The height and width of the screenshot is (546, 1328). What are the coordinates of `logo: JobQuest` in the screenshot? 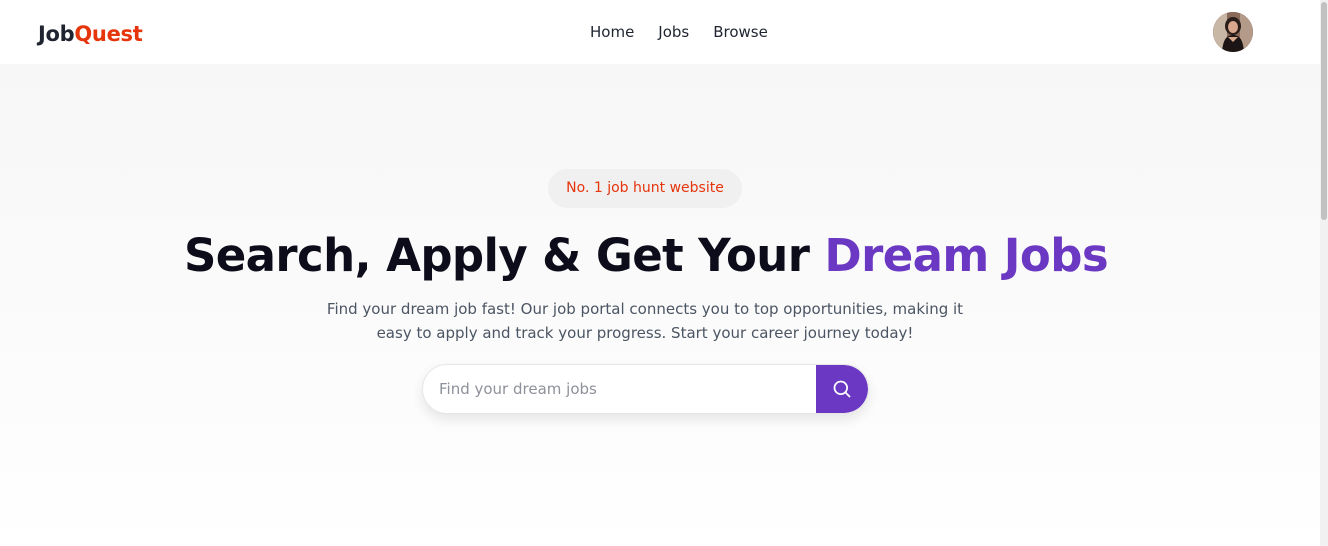 It's located at (90, 34).